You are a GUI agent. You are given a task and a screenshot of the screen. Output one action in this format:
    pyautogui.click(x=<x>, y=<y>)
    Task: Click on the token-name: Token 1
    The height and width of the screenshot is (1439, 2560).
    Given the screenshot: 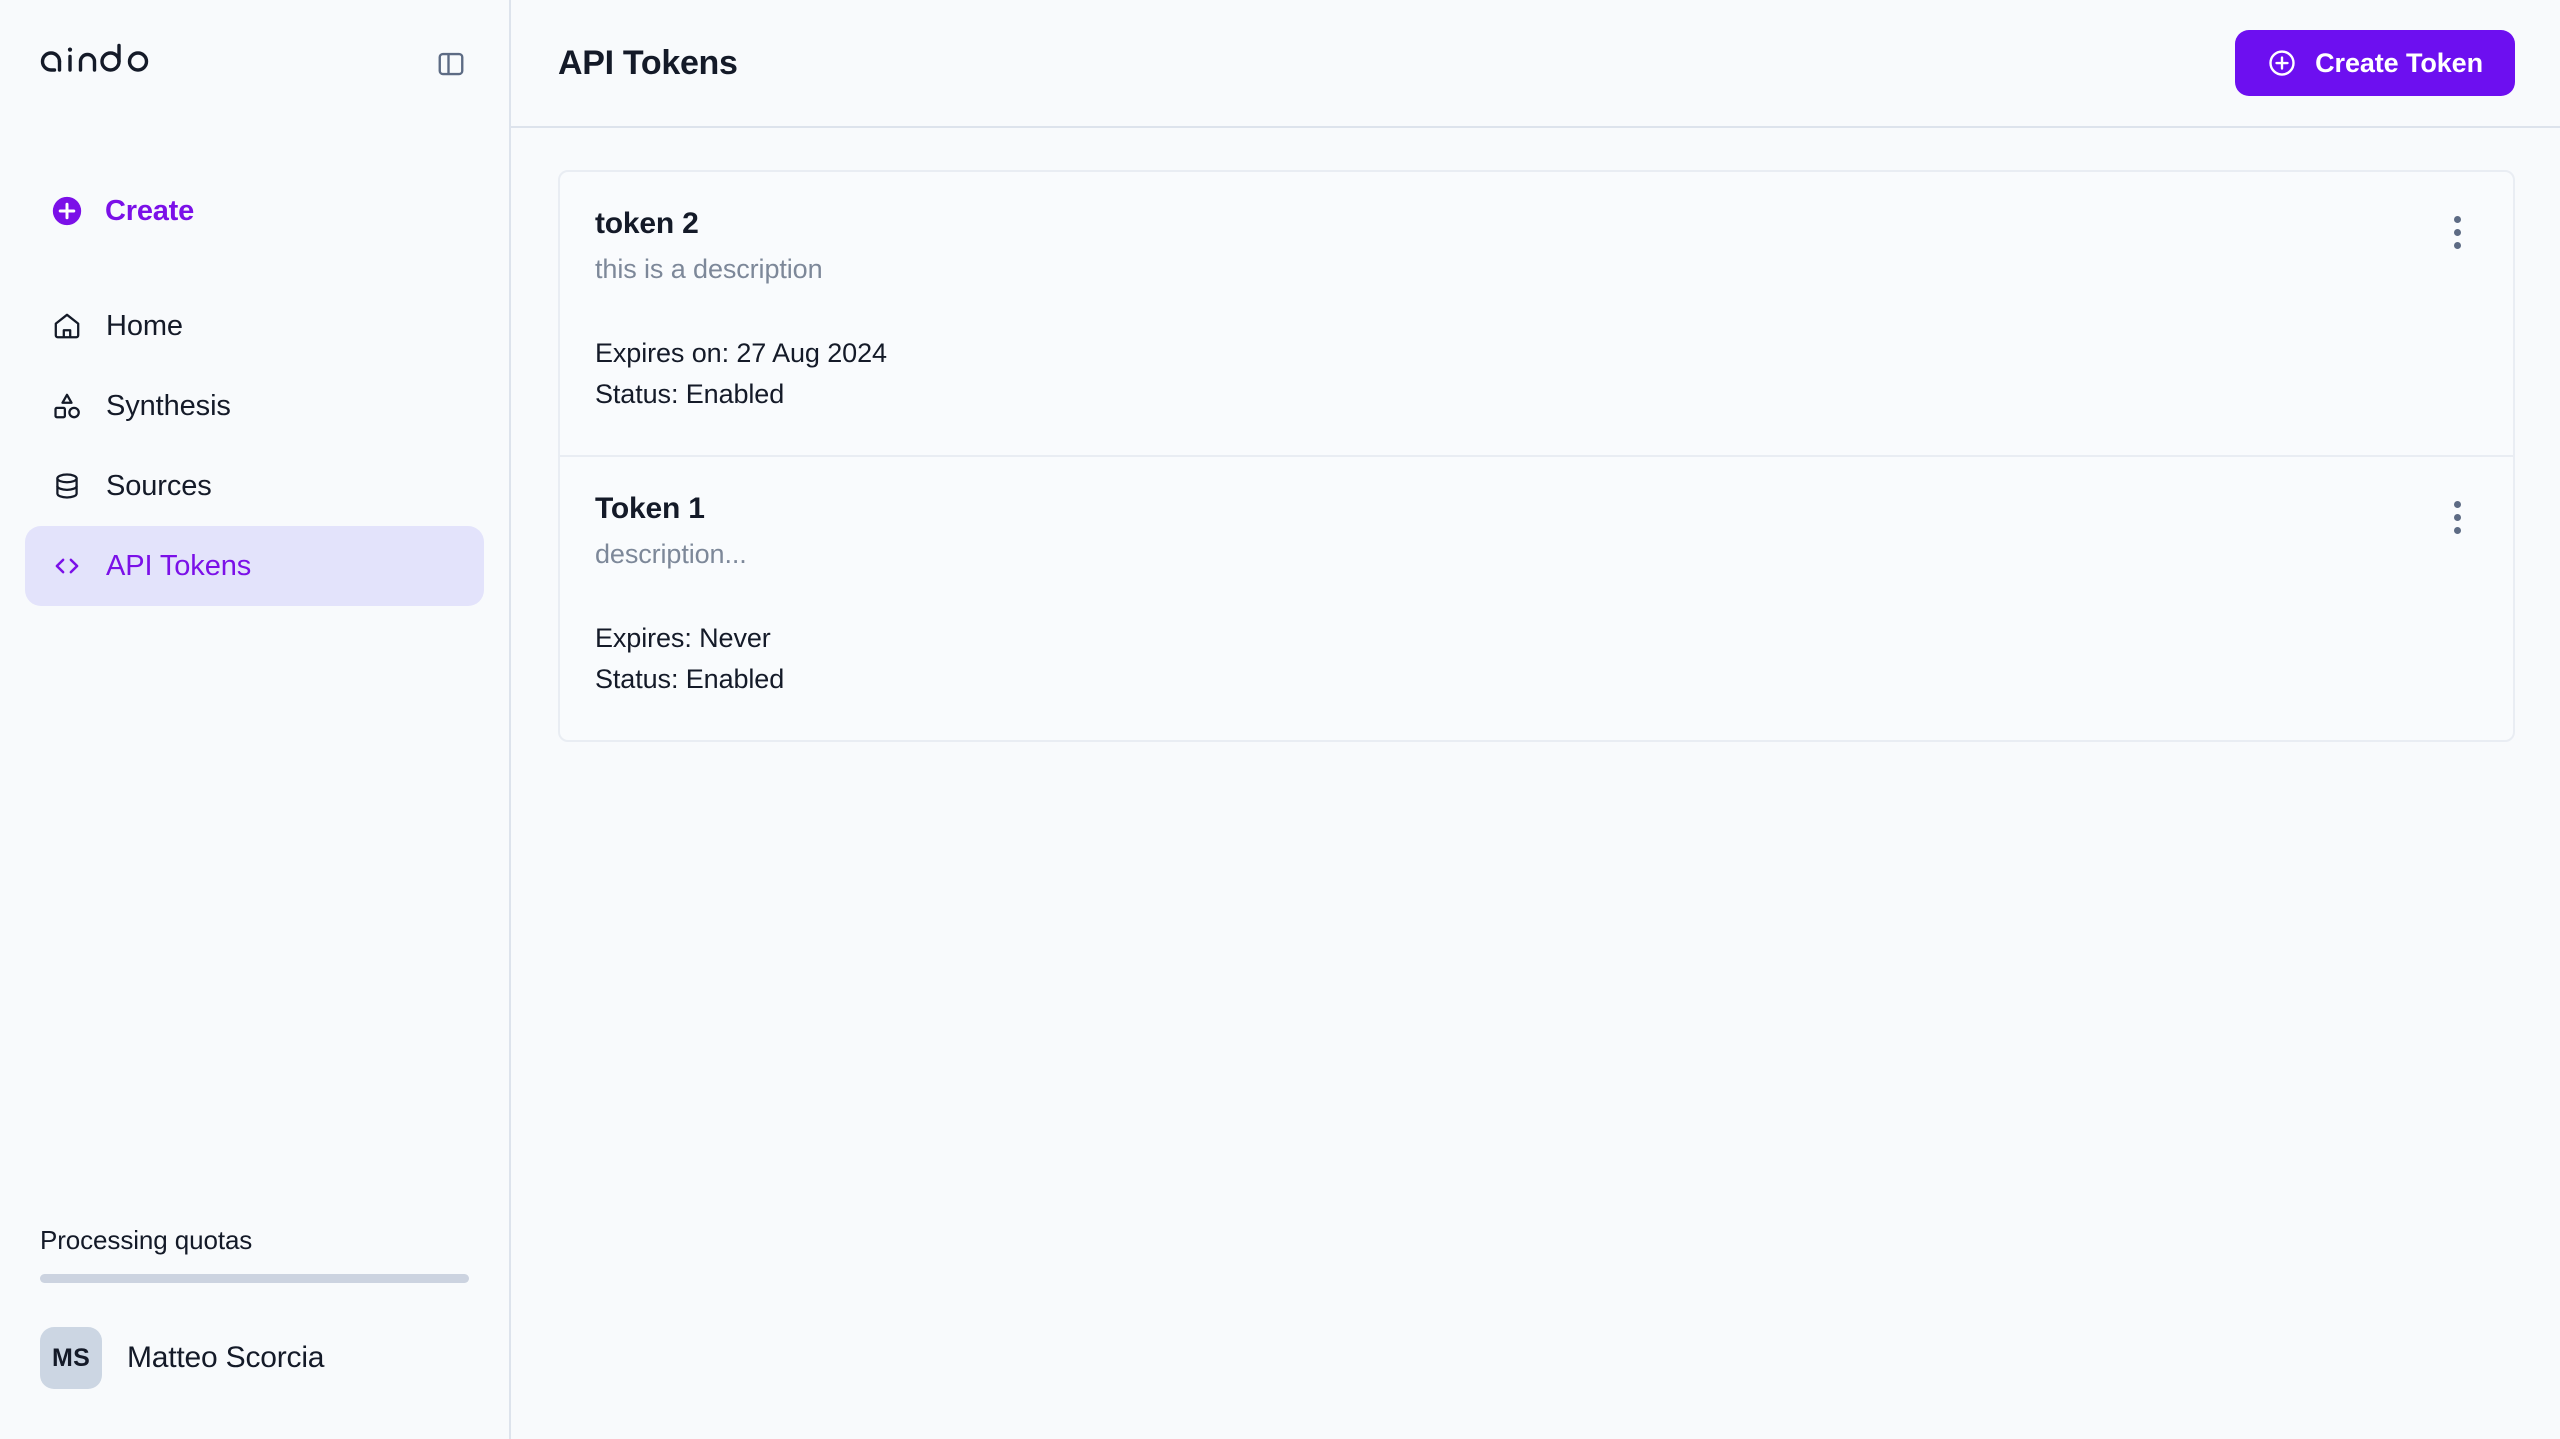 What is the action you would take?
    pyautogui.click(x=650, y=508)
    